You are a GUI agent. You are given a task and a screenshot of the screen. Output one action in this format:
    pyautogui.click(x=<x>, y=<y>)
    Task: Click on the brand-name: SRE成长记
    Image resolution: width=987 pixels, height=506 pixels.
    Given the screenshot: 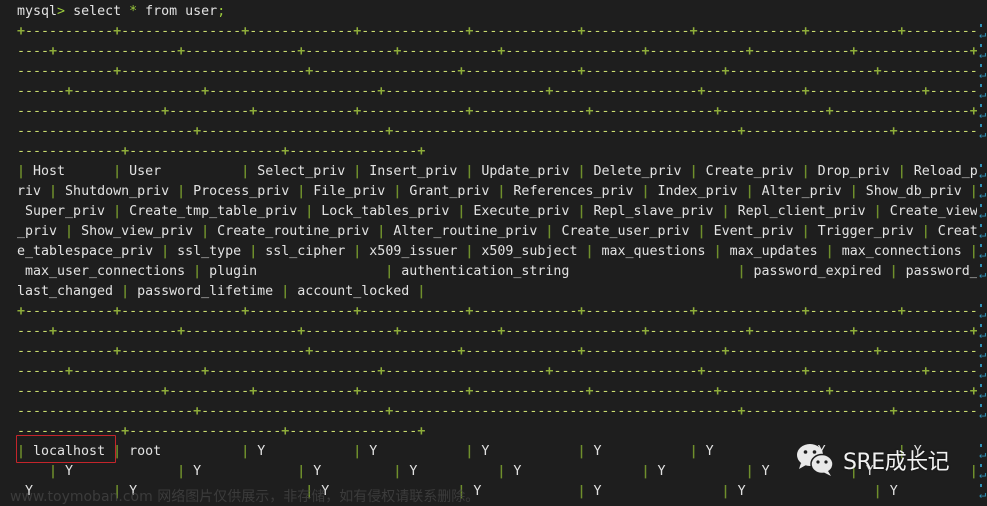 What is the action you would take?
    pyautogui.click(x=896, y=462)
    